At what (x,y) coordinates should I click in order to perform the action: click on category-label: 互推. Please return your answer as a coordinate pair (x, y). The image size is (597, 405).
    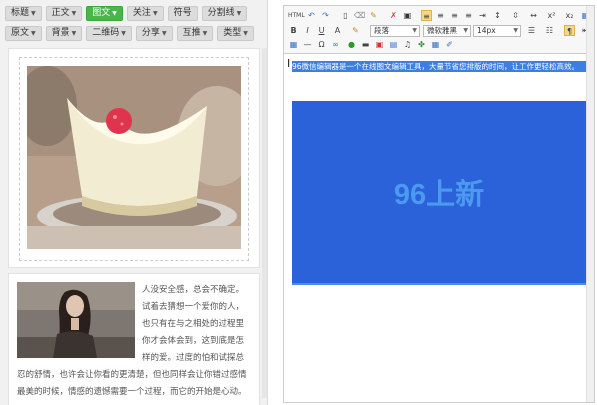
    Looking at the image, I should click on (191, 33).